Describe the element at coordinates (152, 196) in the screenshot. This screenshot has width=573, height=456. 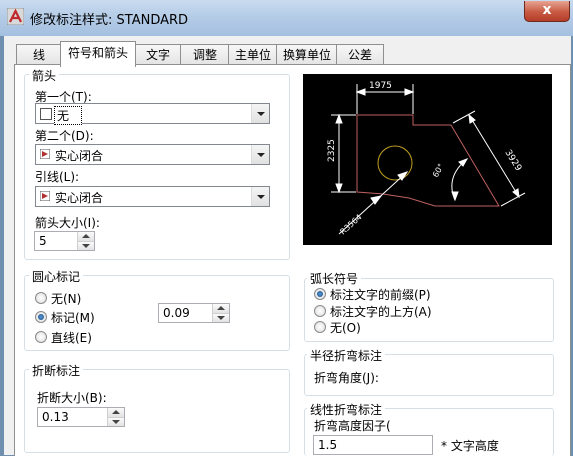
I see `leader-arrow-select: 实心闭合` at that location.